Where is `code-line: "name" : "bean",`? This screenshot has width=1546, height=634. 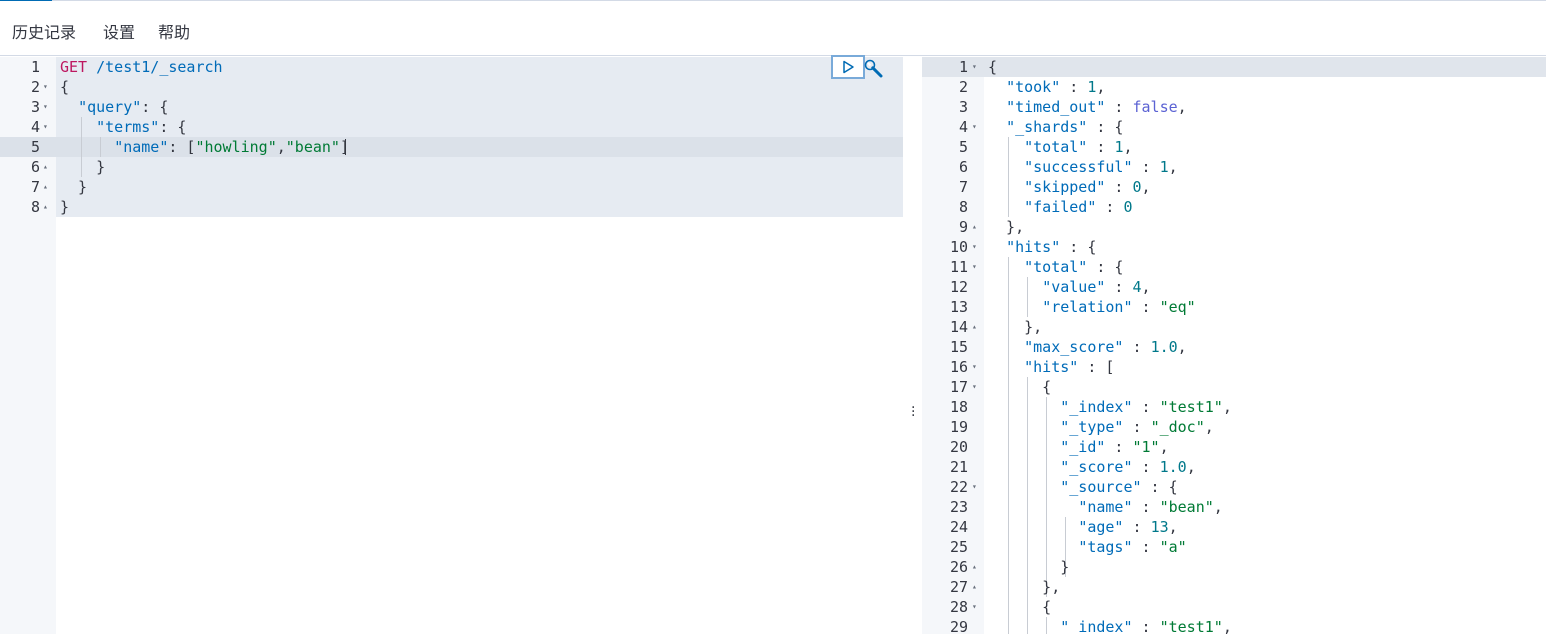 code-line: "name" : "bean", is located at coordinates (1105, 507).